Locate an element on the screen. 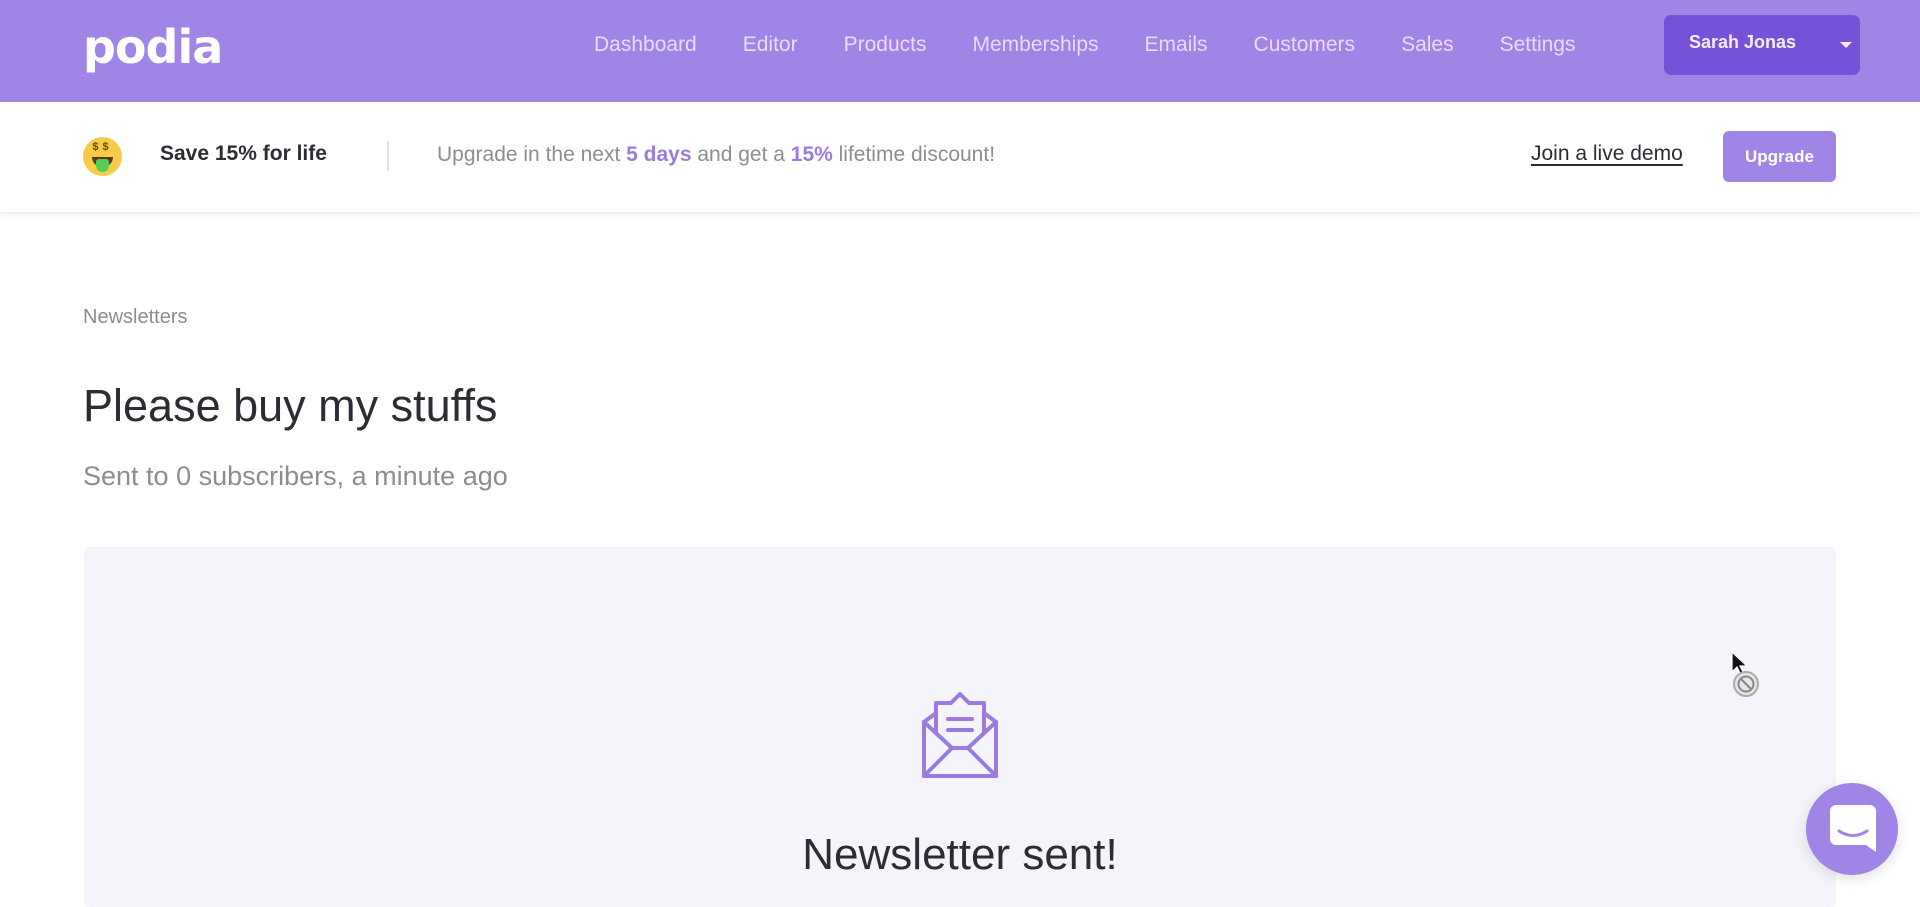  nav-editor: Editor is located at coordinates (770, 45).